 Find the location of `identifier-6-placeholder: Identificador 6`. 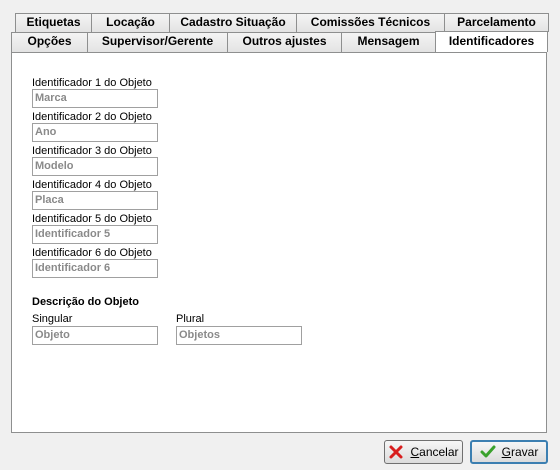

identifier-6-placeholder: Identificador 6 is located at coordinates (73, 268).